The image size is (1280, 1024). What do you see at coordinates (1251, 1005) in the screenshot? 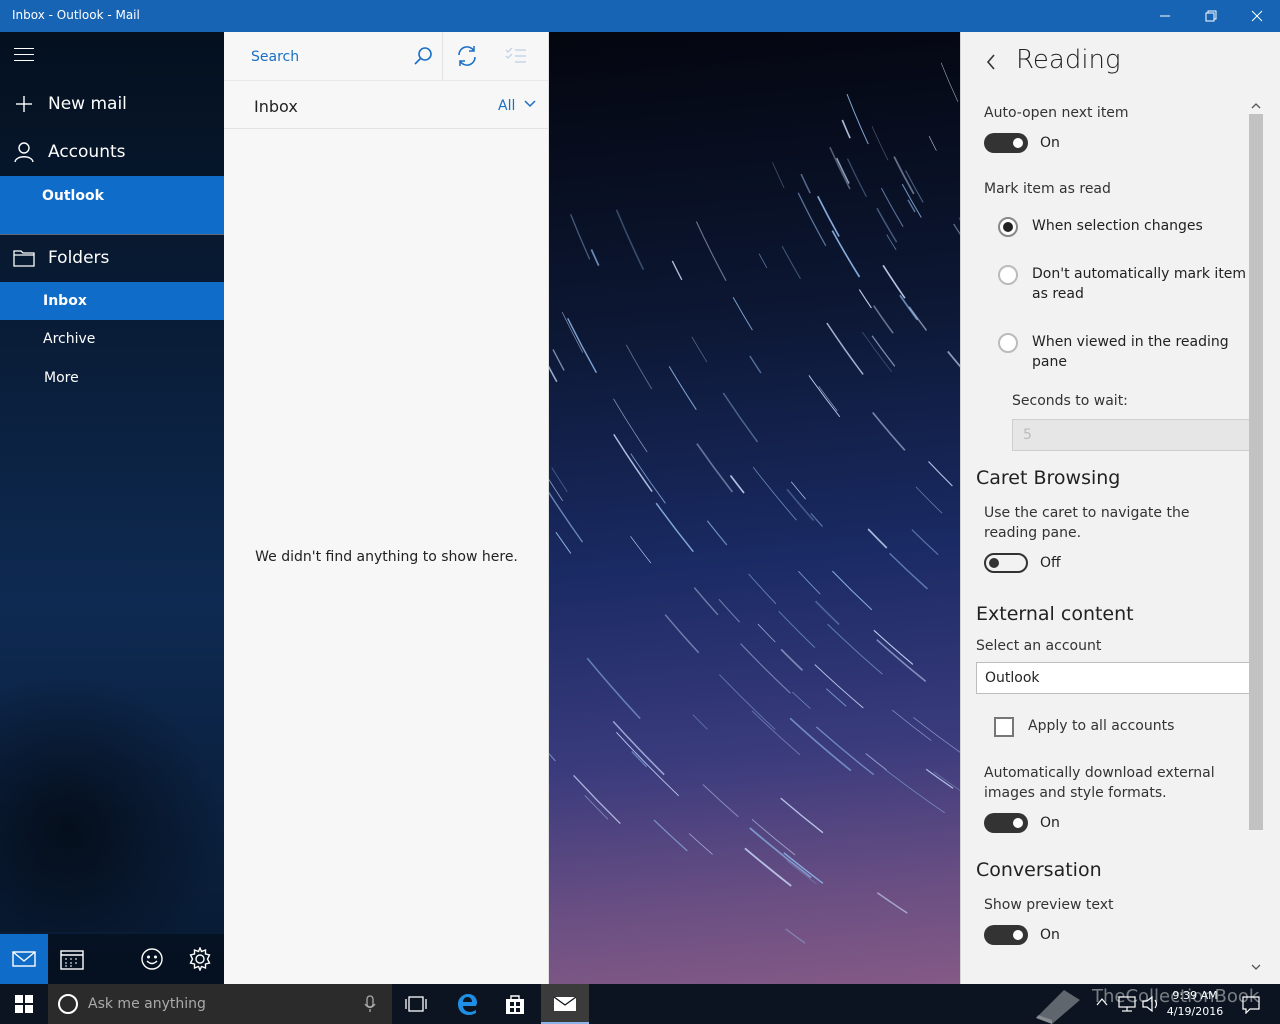
I see `action-center-icon` at bounding box center [1251, 1005].